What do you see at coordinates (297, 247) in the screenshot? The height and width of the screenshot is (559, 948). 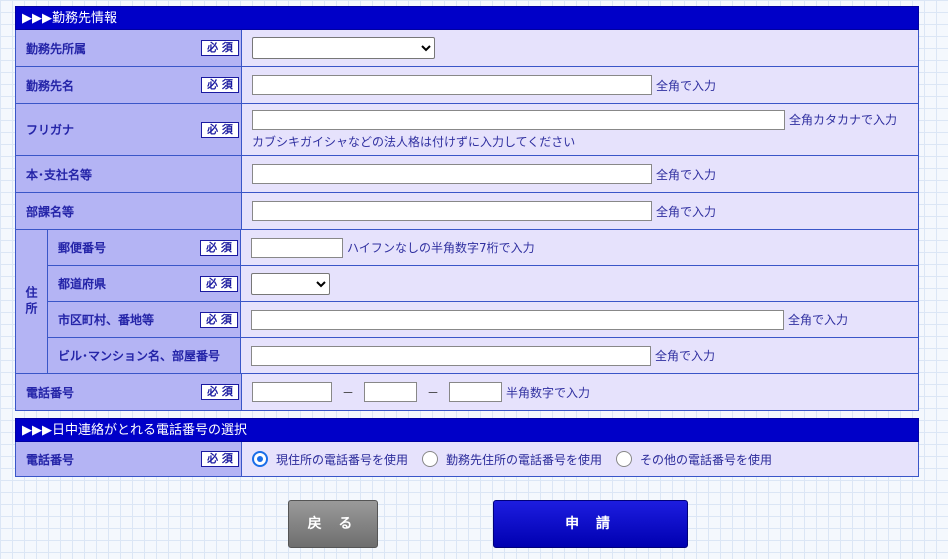 I see `postal-input` at bounding box center [297, 247].